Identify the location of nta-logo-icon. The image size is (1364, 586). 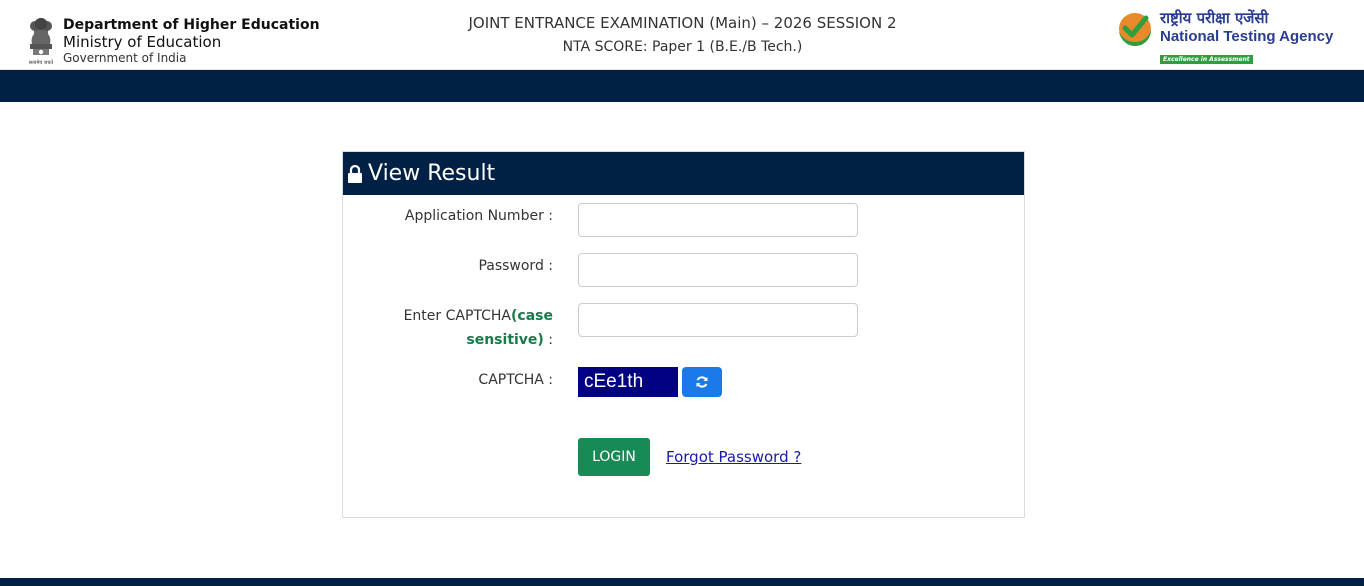
(1135, 29).